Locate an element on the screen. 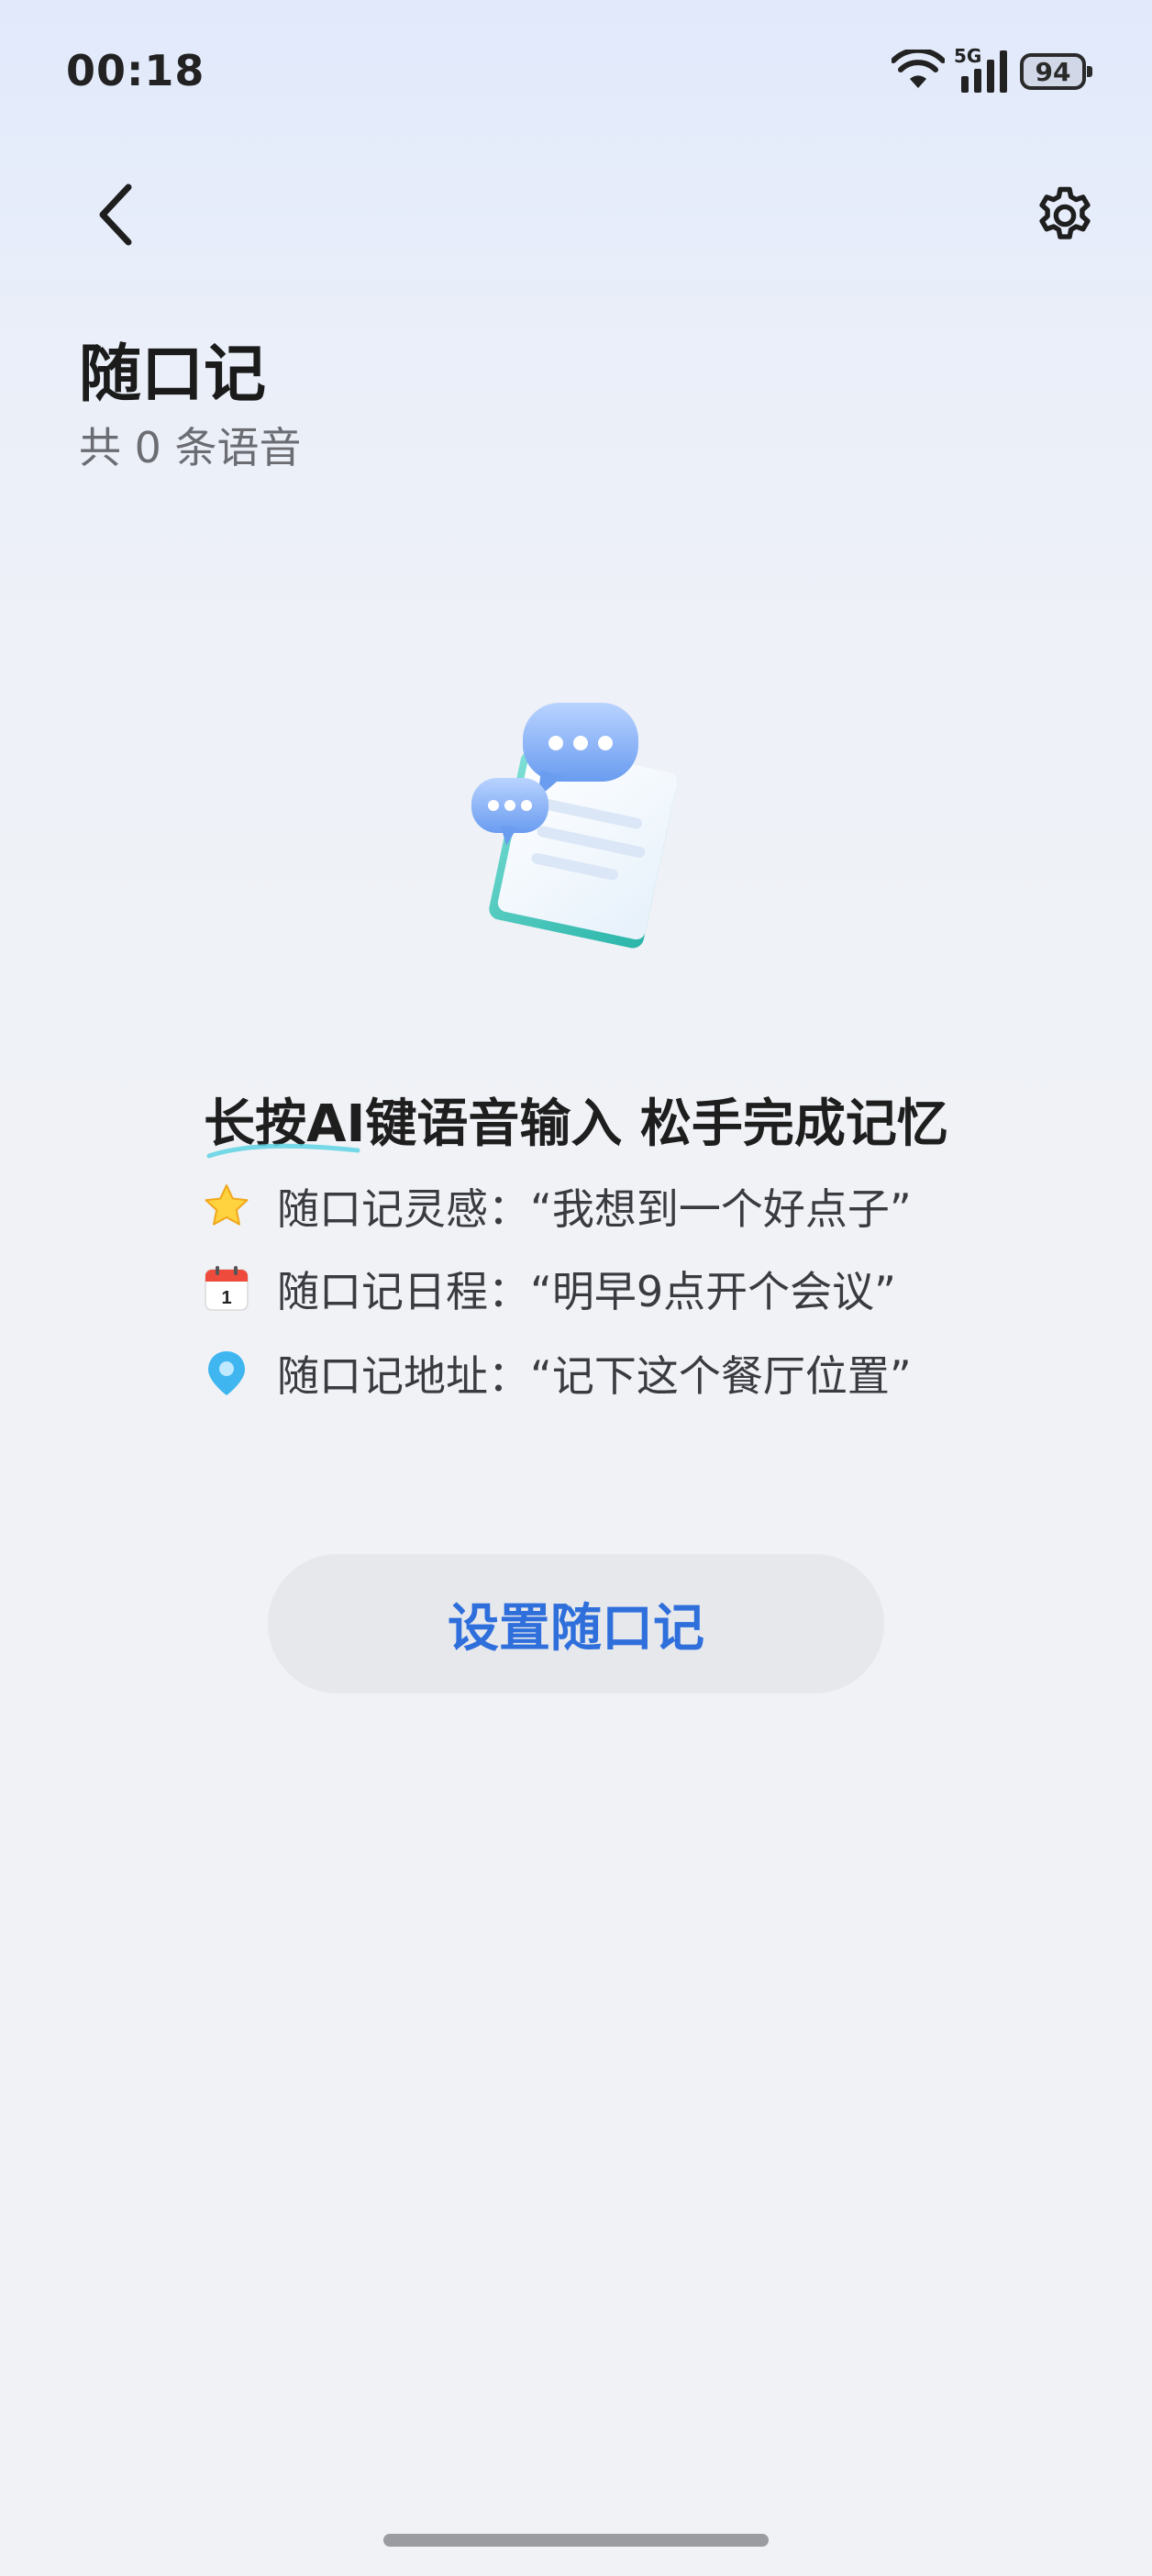  gear-icon is located at coordinates (1065, 212).